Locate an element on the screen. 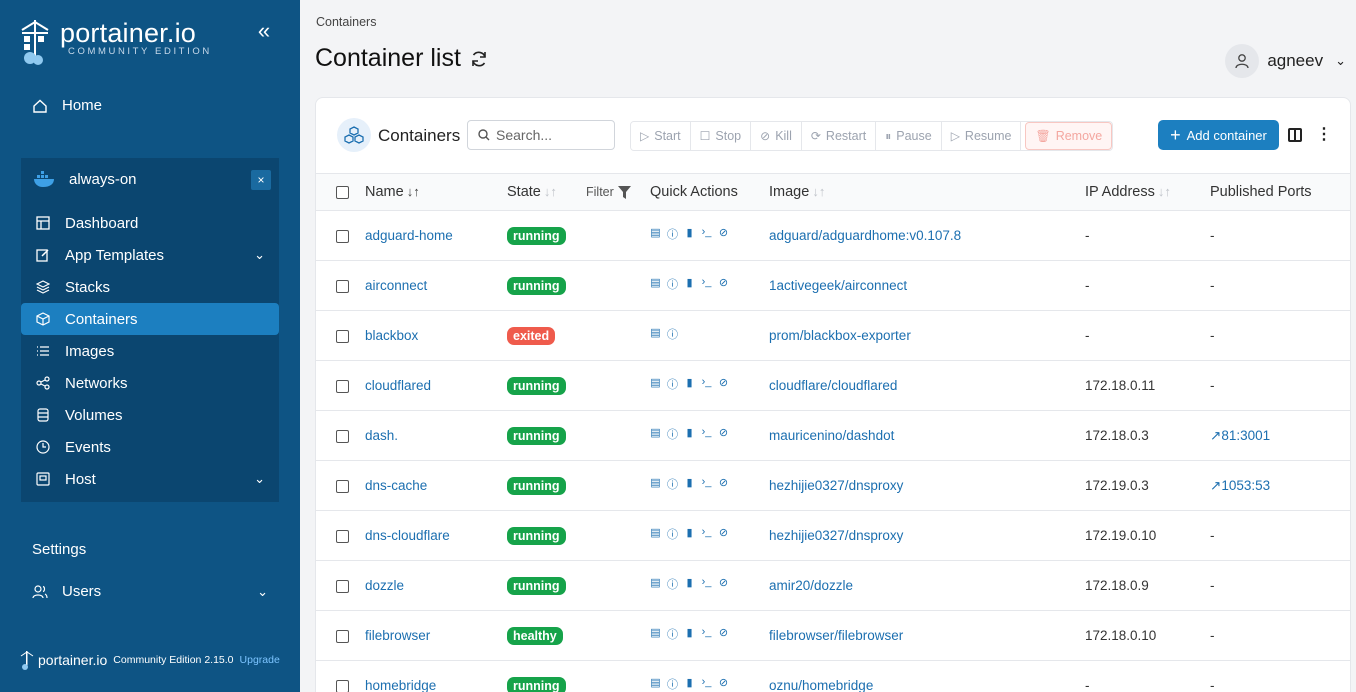 This screenshot has height=692, width=1356. image-link: mauricenino/dashdot is located at coordinates (831, 435).